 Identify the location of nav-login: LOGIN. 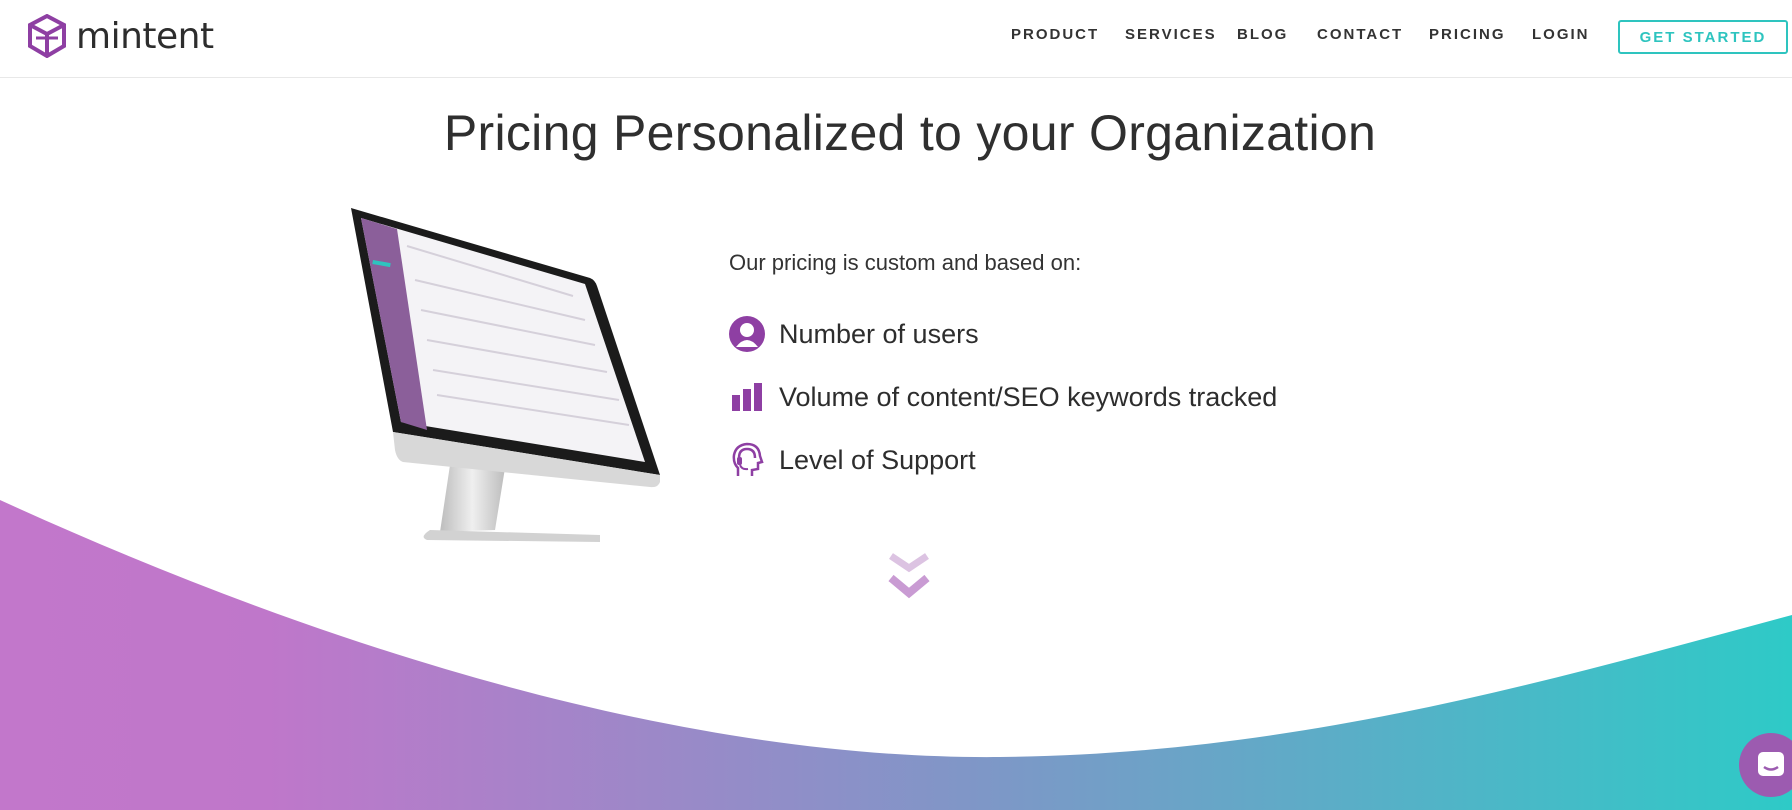
(1561, 34).